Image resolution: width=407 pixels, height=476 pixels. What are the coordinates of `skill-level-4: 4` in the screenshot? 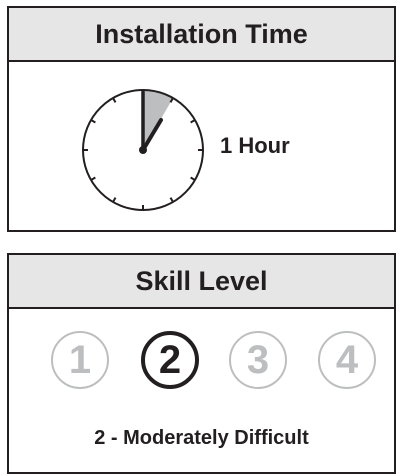 It's located at (347, 360).